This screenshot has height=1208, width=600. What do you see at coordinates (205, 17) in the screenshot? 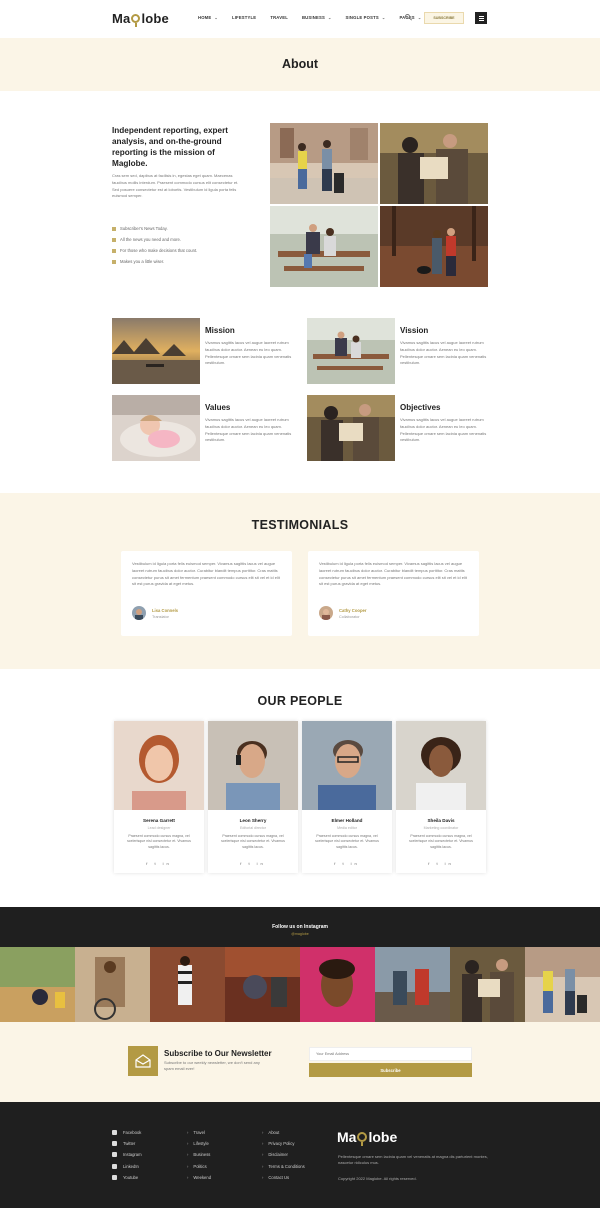
I see `nav-label: HOME` at bounding box center [205, 17].